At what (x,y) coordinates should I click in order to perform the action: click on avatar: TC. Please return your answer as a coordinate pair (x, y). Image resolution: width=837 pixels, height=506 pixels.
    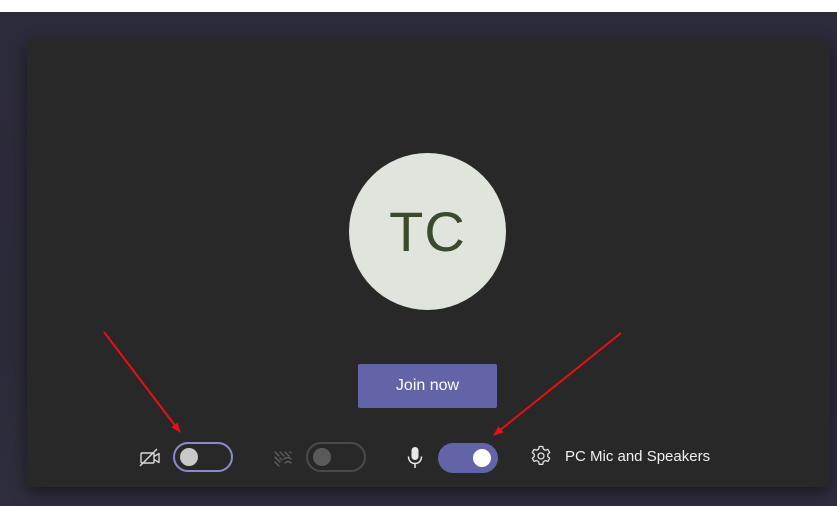
    Looking at the image, I should click on (427, 231).